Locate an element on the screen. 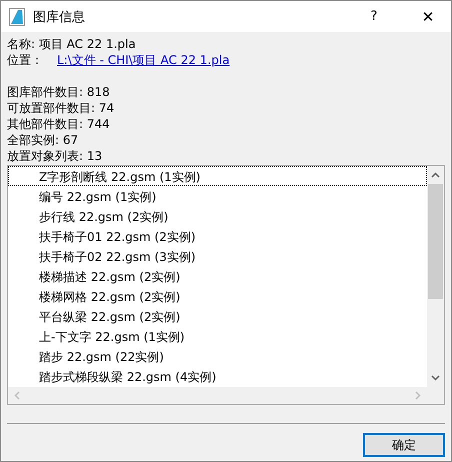  scroll-thumb is located at coordinates (435, 241).